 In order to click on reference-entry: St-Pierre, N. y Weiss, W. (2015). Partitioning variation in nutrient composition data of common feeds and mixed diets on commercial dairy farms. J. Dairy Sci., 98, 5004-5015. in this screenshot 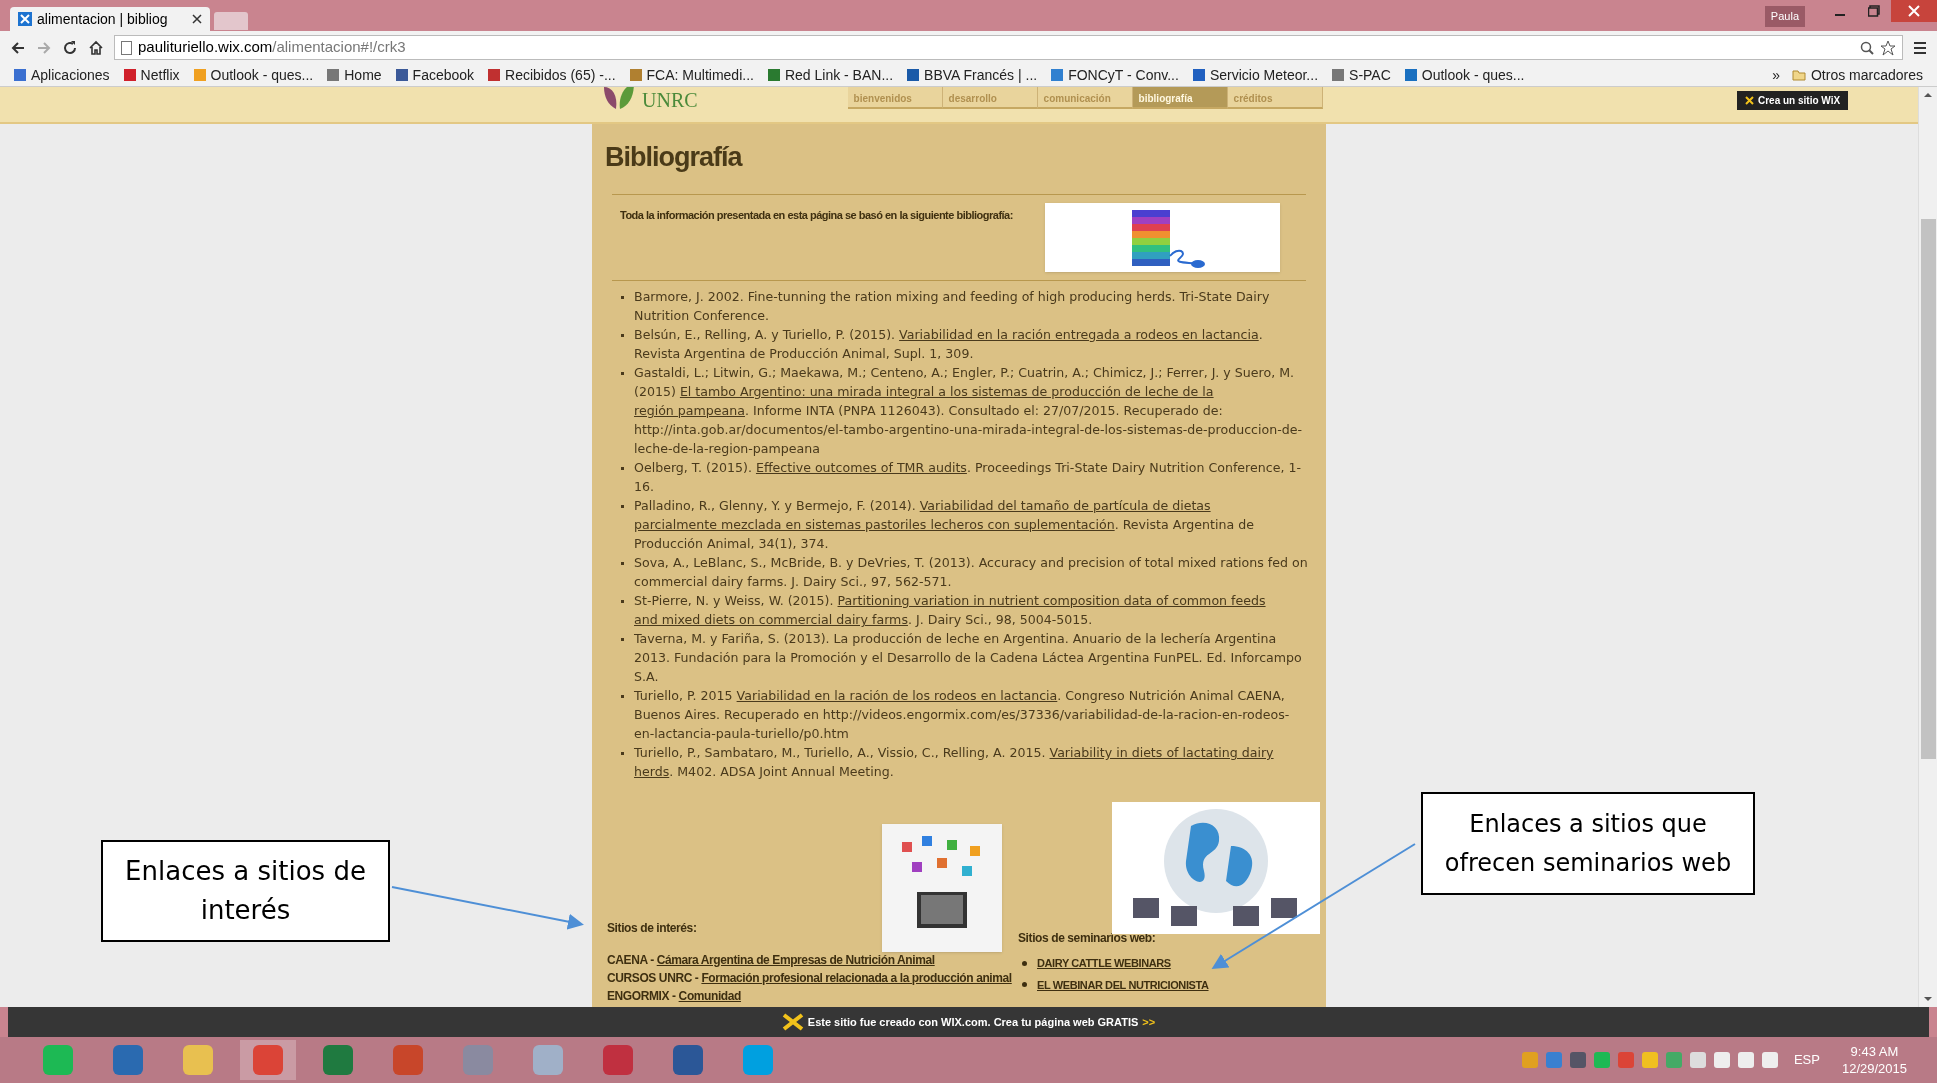, I will do `click(950, 610)`.